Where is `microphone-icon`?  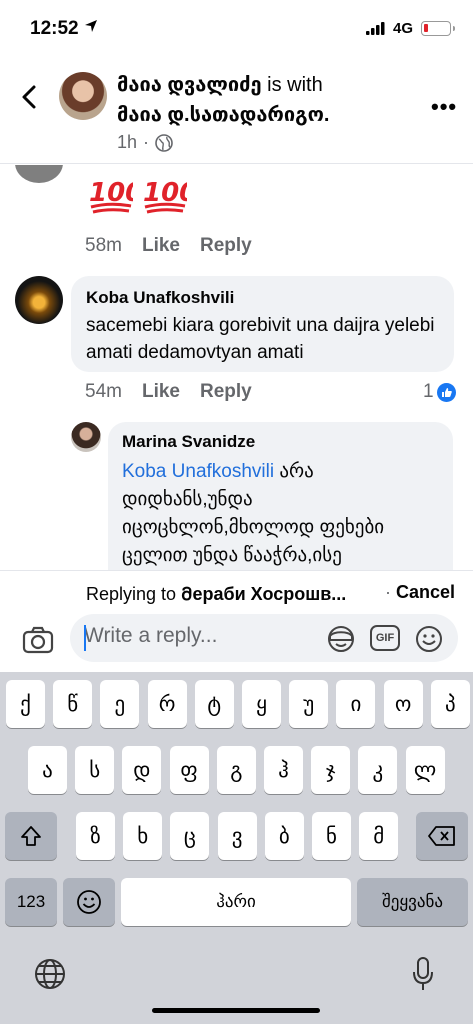
microphone-icon is located at coordinates (423, 974).